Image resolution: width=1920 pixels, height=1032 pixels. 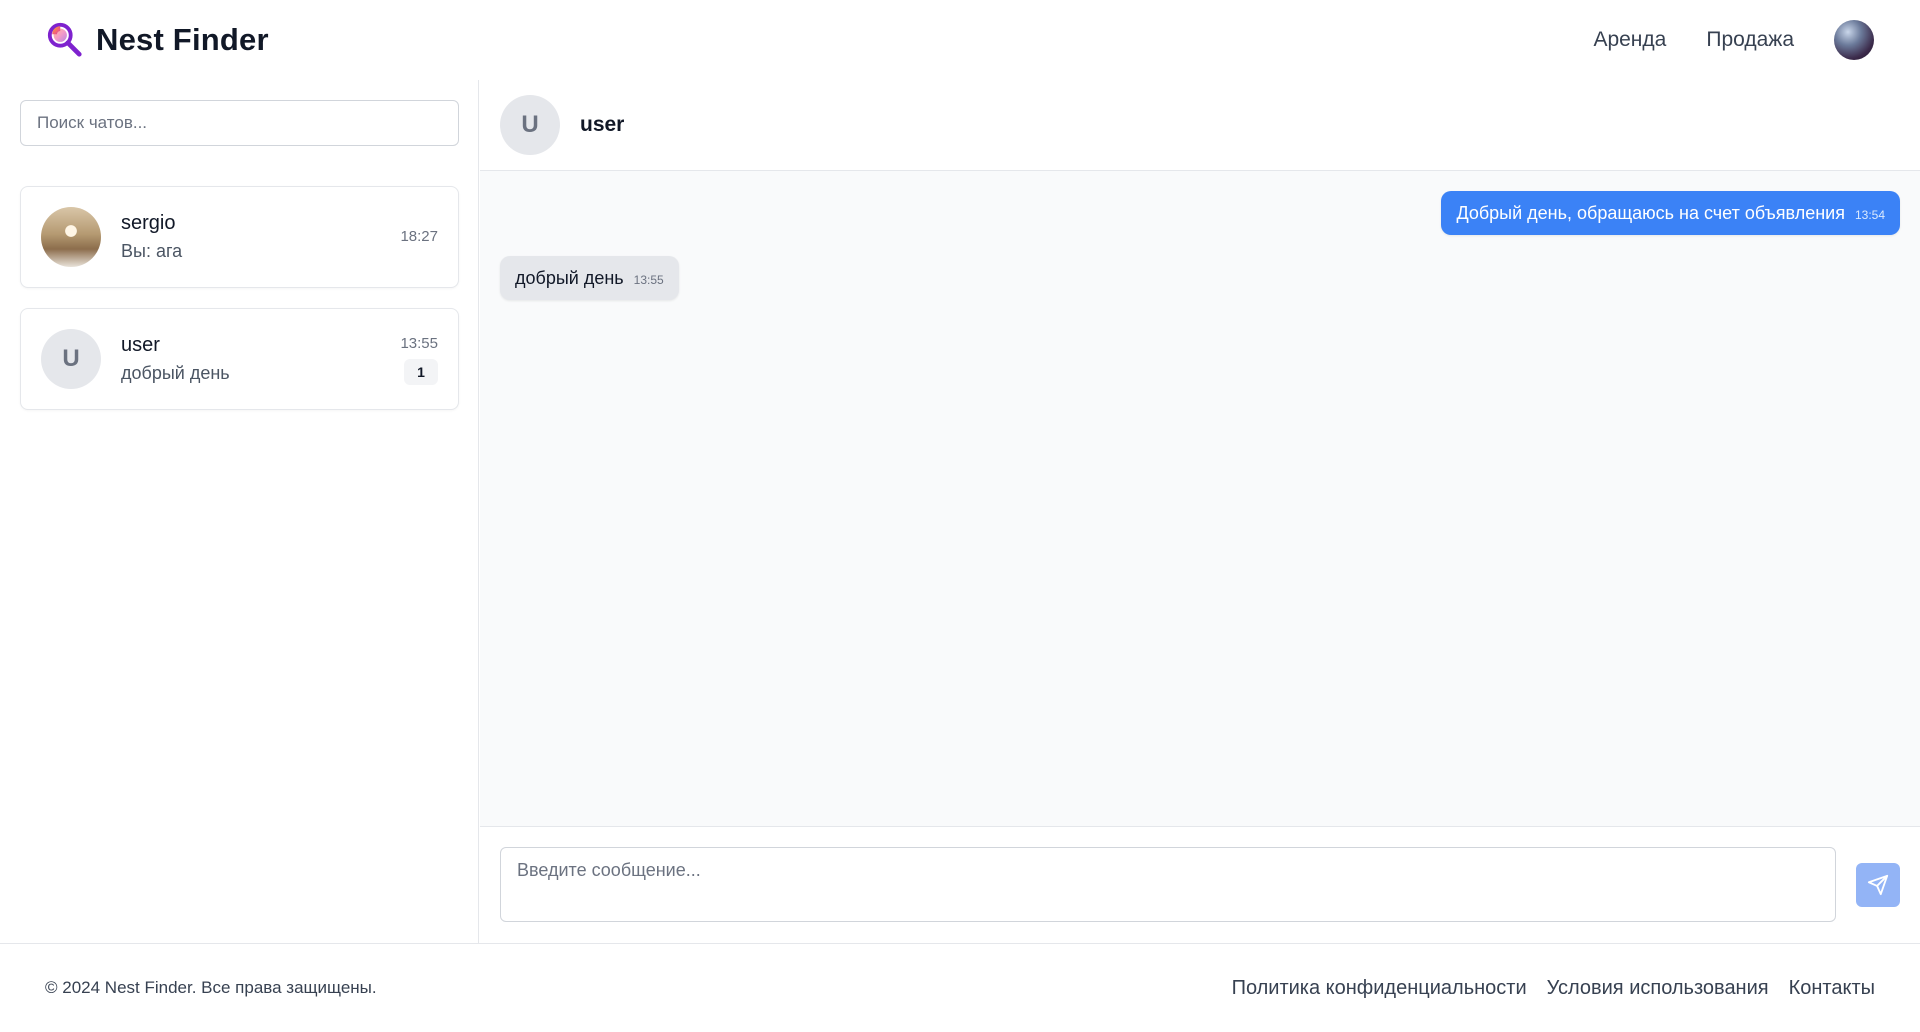 I want to click on chat-last-message: Вы: ага, so click(x=152, y=251).